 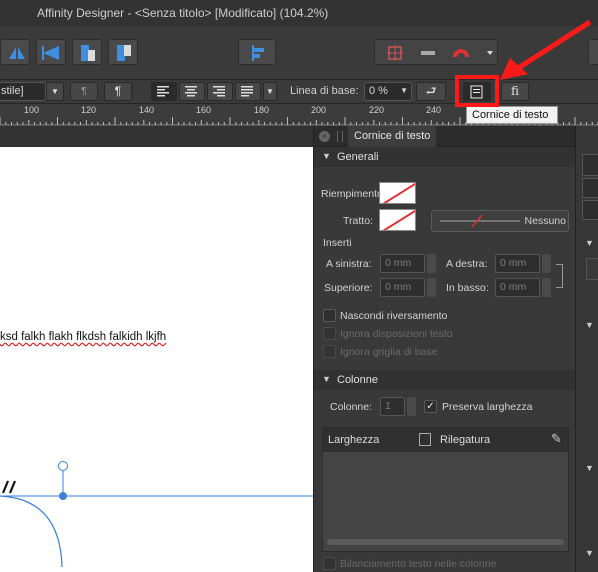 I want to click on flip-horizontal-button, so click(x=15, y=52).